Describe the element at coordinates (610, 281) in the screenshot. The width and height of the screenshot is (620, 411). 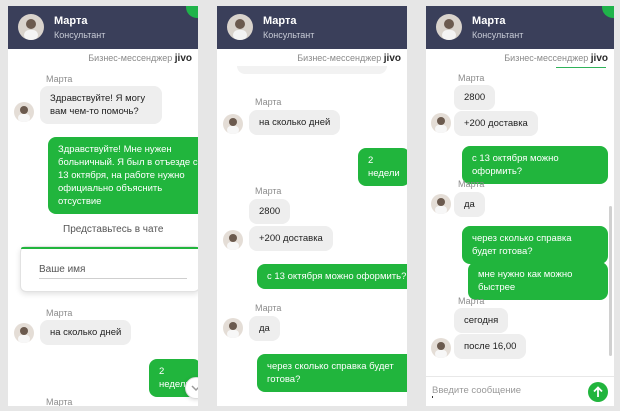
I see `scrollbar` at that location.